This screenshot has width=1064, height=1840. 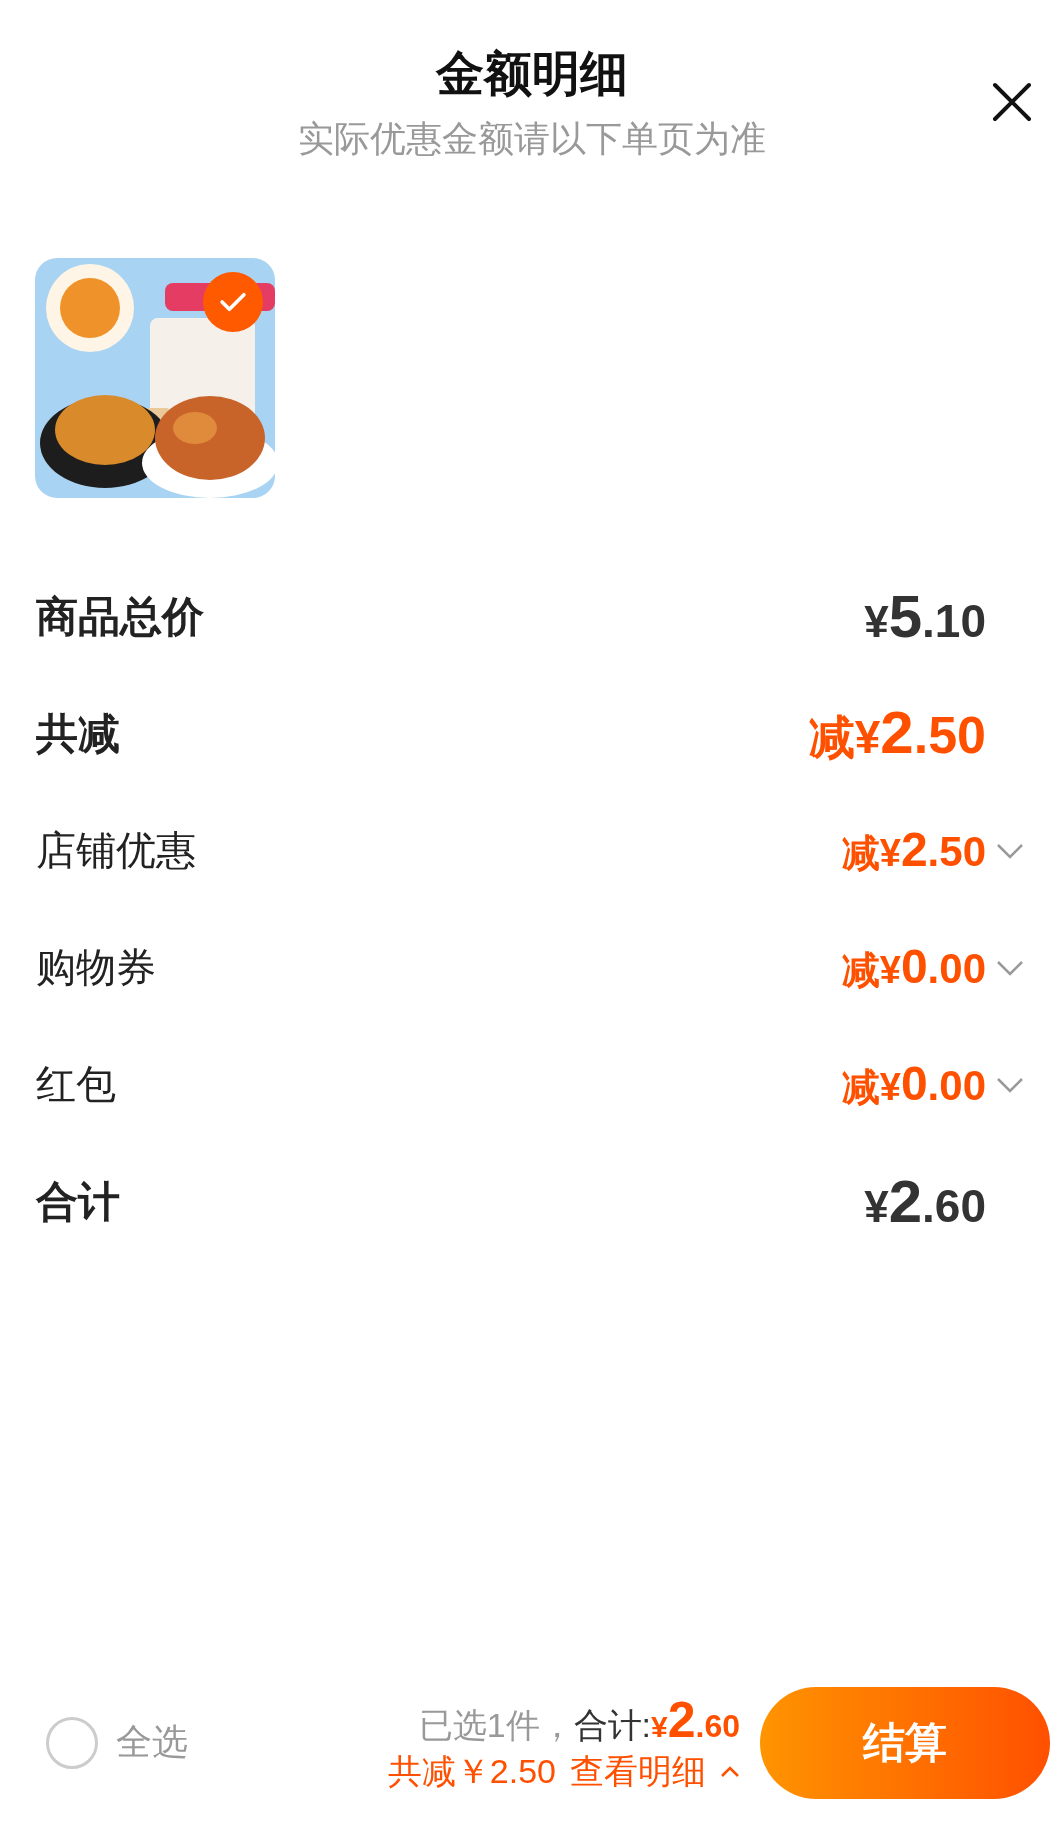 I want to click on price: ¥2.60, so click(x=925, y=1201).